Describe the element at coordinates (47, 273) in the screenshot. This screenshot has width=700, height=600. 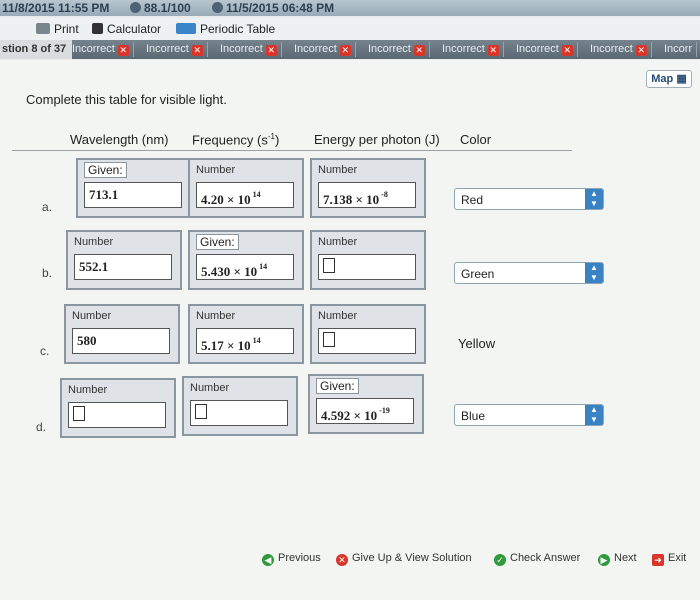
I see `row-label-b: b.` at that location.